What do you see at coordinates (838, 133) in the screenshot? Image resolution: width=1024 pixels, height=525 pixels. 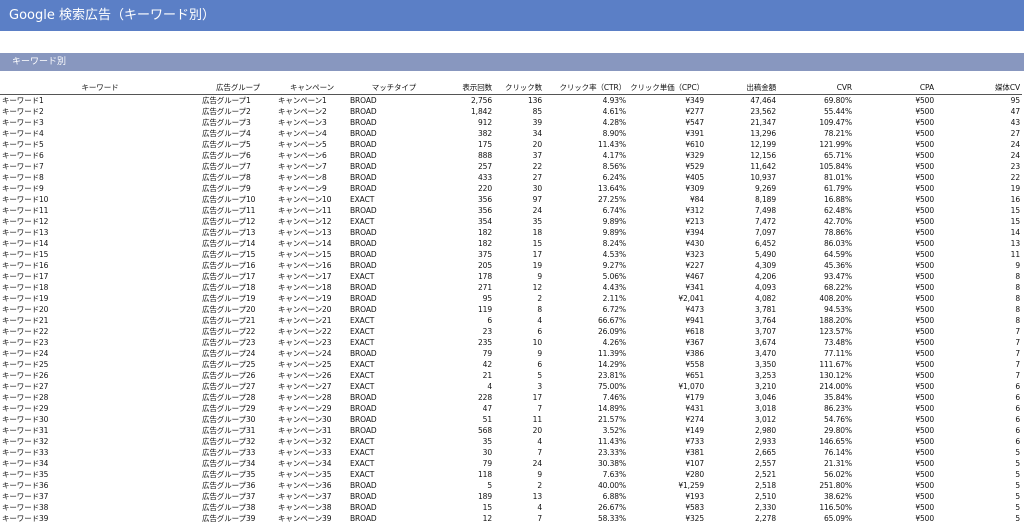 I see `cell-cvr: 78.21%` at bounding box center [838, 133].